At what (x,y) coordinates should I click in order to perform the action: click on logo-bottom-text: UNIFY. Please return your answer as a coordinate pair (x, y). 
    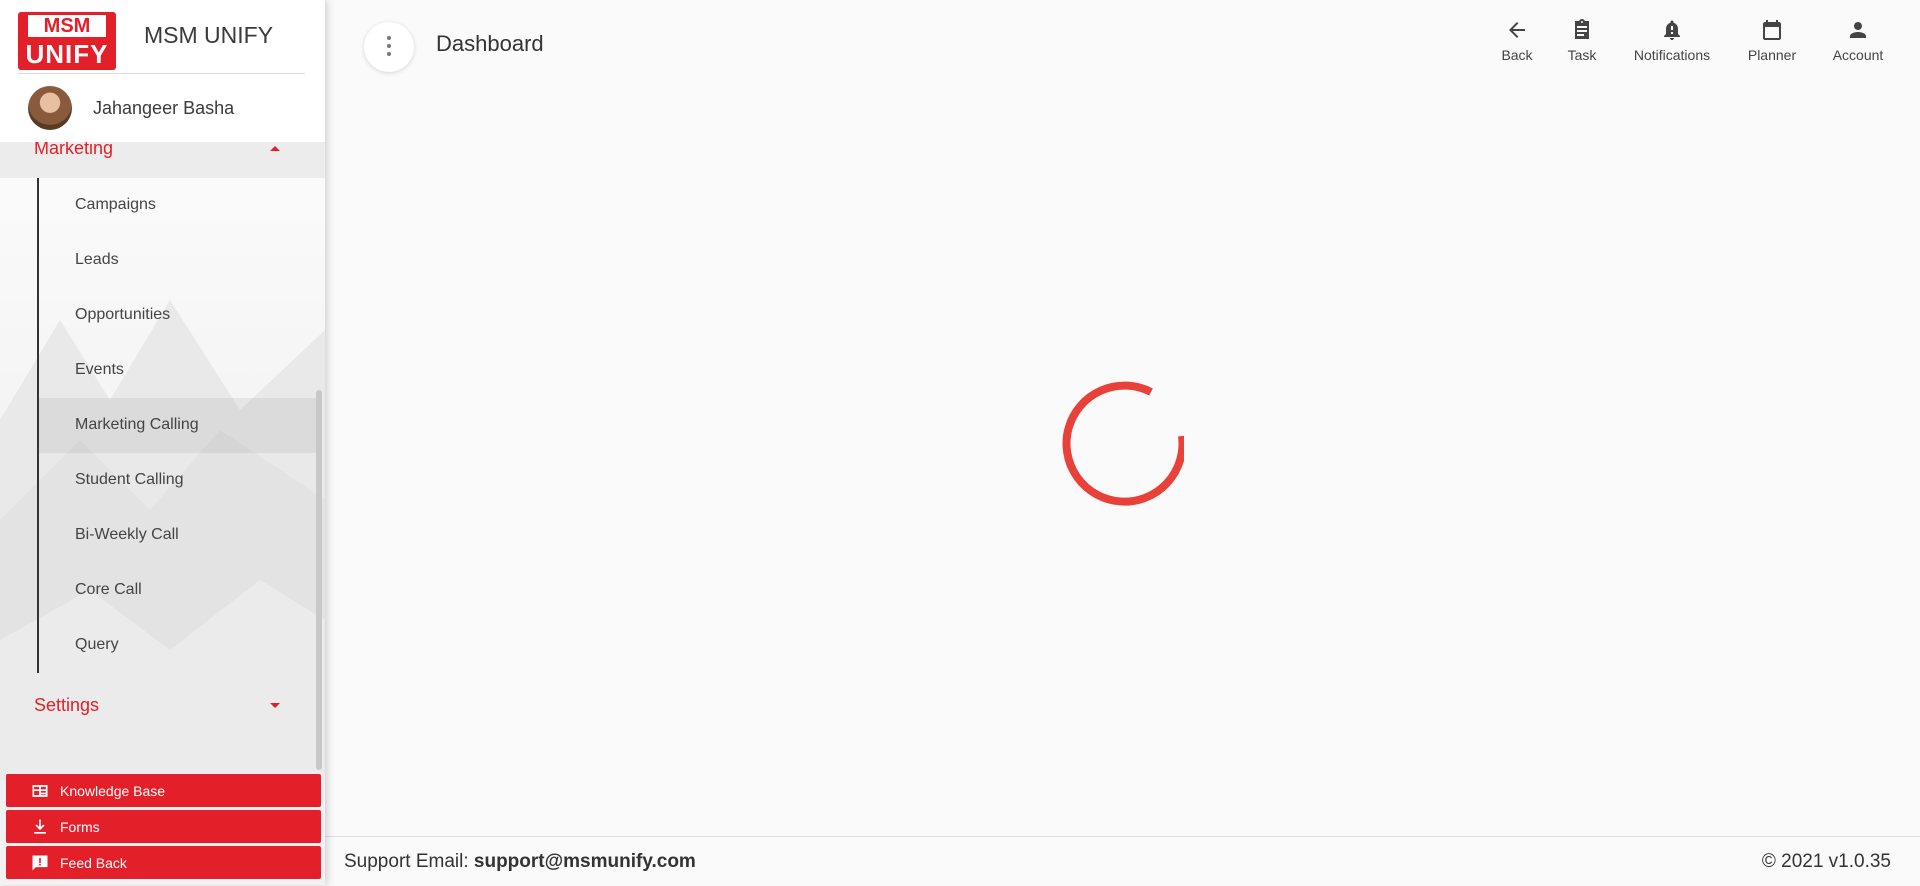
    Looking at the image, I should click on (67, 54).